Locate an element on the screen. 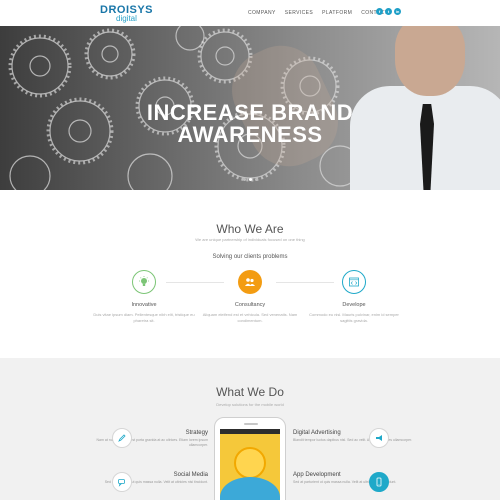 Image resolution: width=500 pixels, height=500 pixels. linkedin-icon: in is located at coordinates (397, 11).